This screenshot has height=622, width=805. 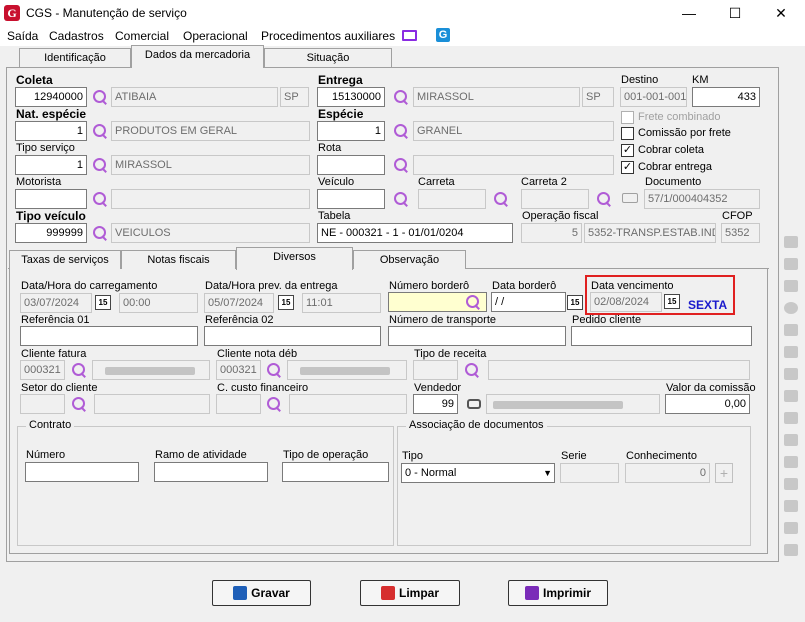 What do you see at coordinates (215, 36) in the screenshot?
I see `menu-operacional: Operacional` at bounding box center [215, 36].